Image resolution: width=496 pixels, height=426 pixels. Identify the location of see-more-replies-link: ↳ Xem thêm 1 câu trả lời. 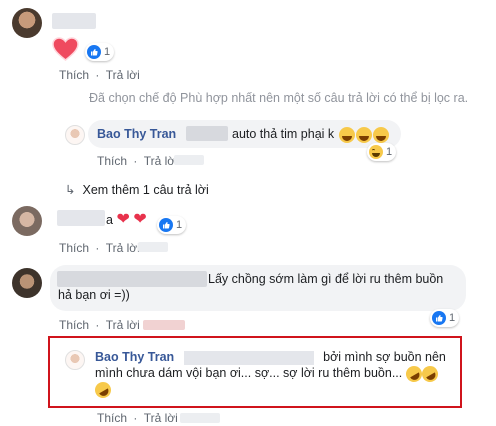
(137, 189).